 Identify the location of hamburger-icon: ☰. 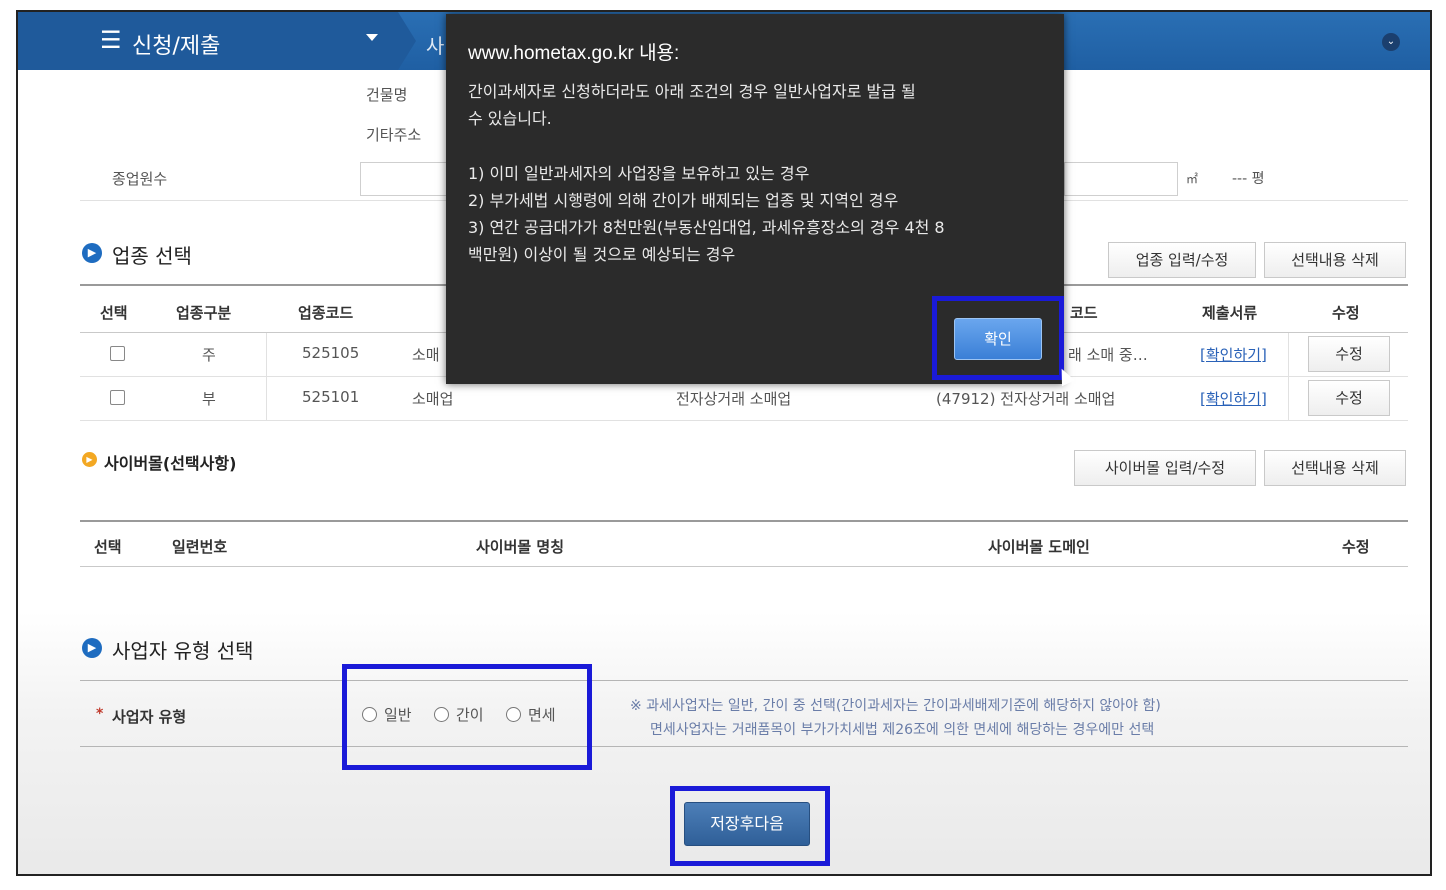
(111, 40).